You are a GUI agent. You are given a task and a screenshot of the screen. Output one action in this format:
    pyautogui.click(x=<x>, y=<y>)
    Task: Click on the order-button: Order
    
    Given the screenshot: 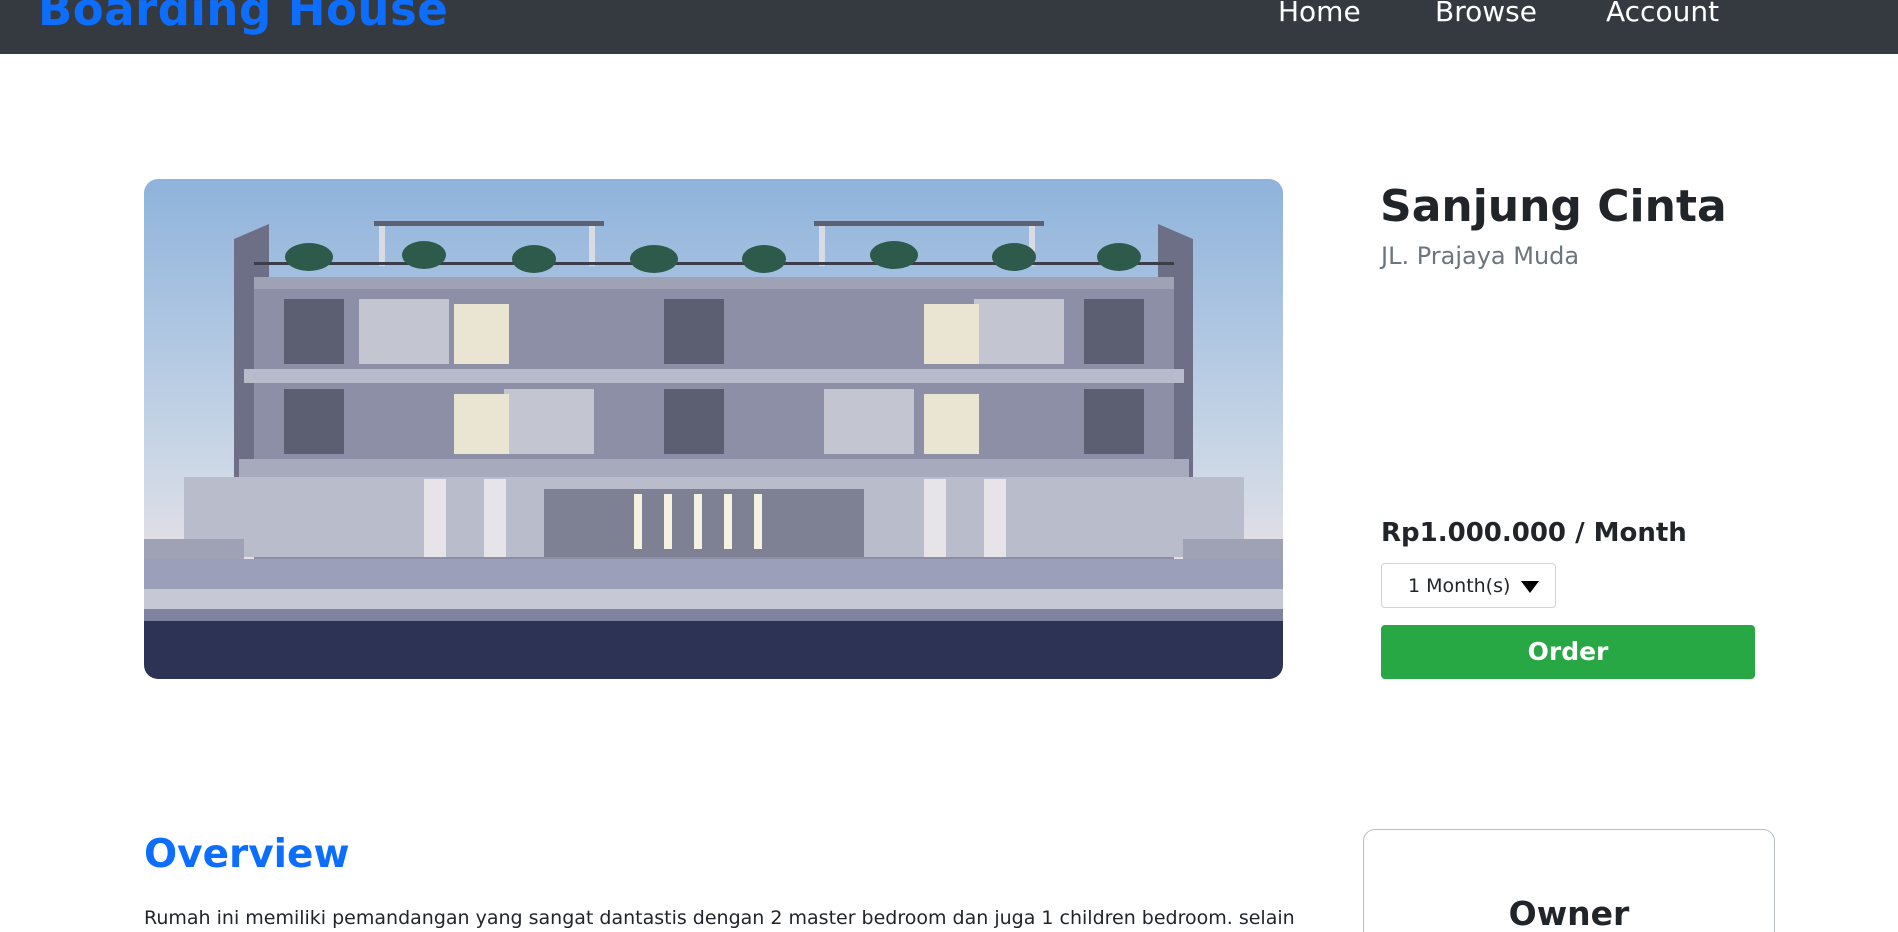 What is the action you would take?
    pyautogui.click(x=1568, y=652)
    